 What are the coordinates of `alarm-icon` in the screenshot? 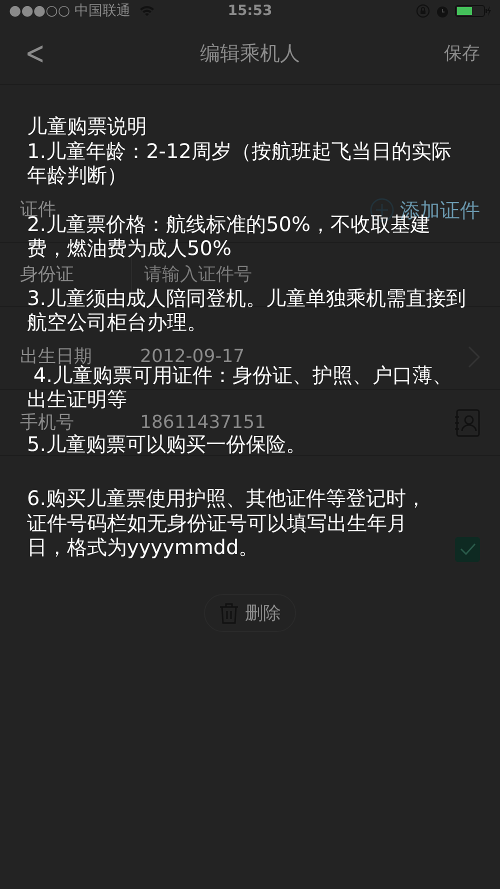 It's located at (442, 11).